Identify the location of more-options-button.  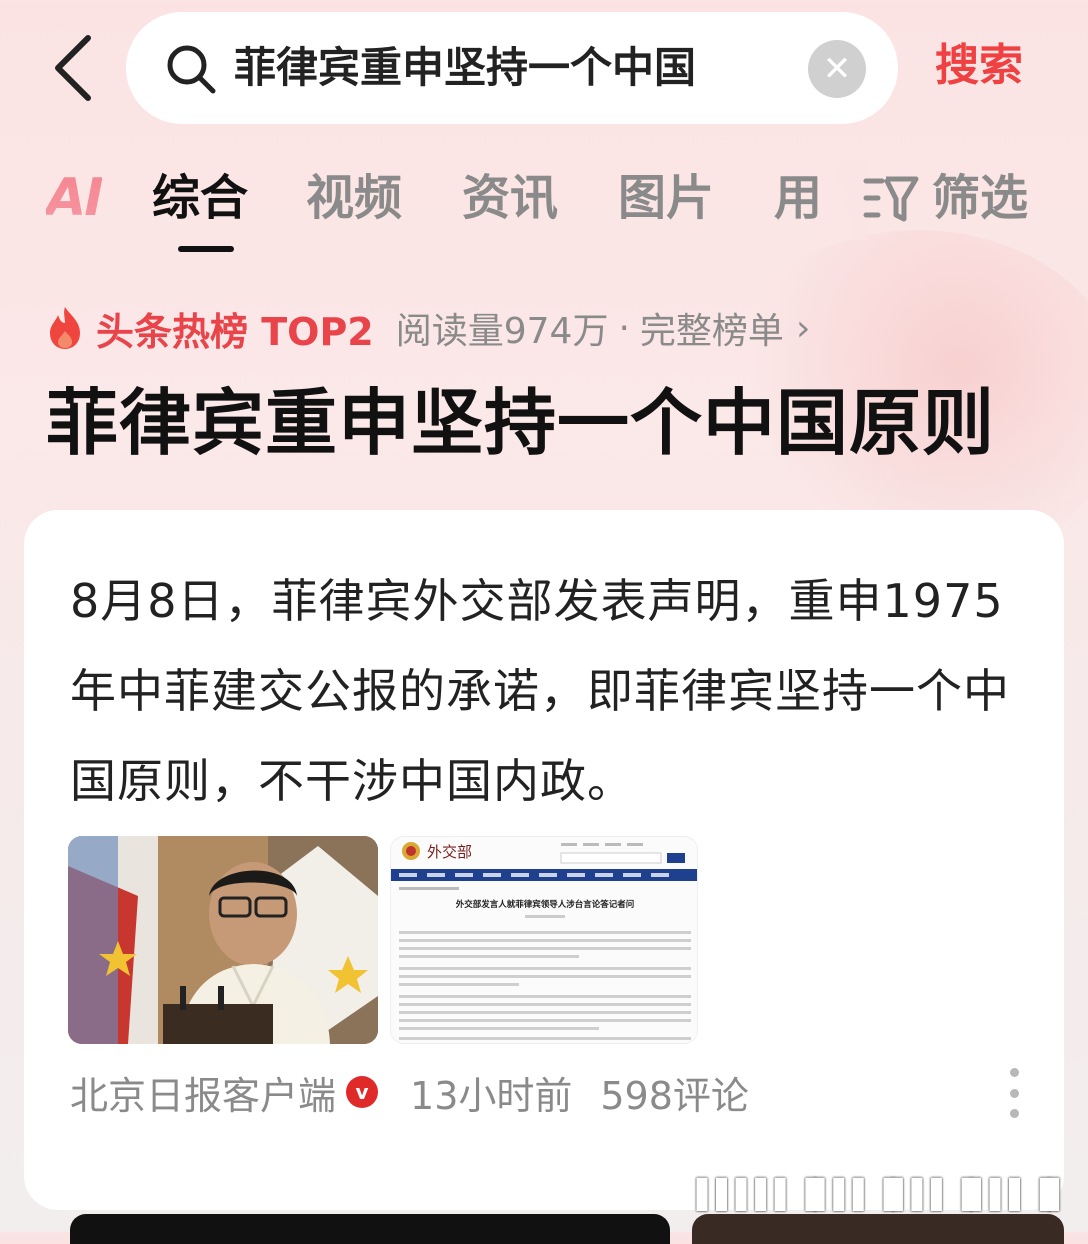
(1014, 1093).